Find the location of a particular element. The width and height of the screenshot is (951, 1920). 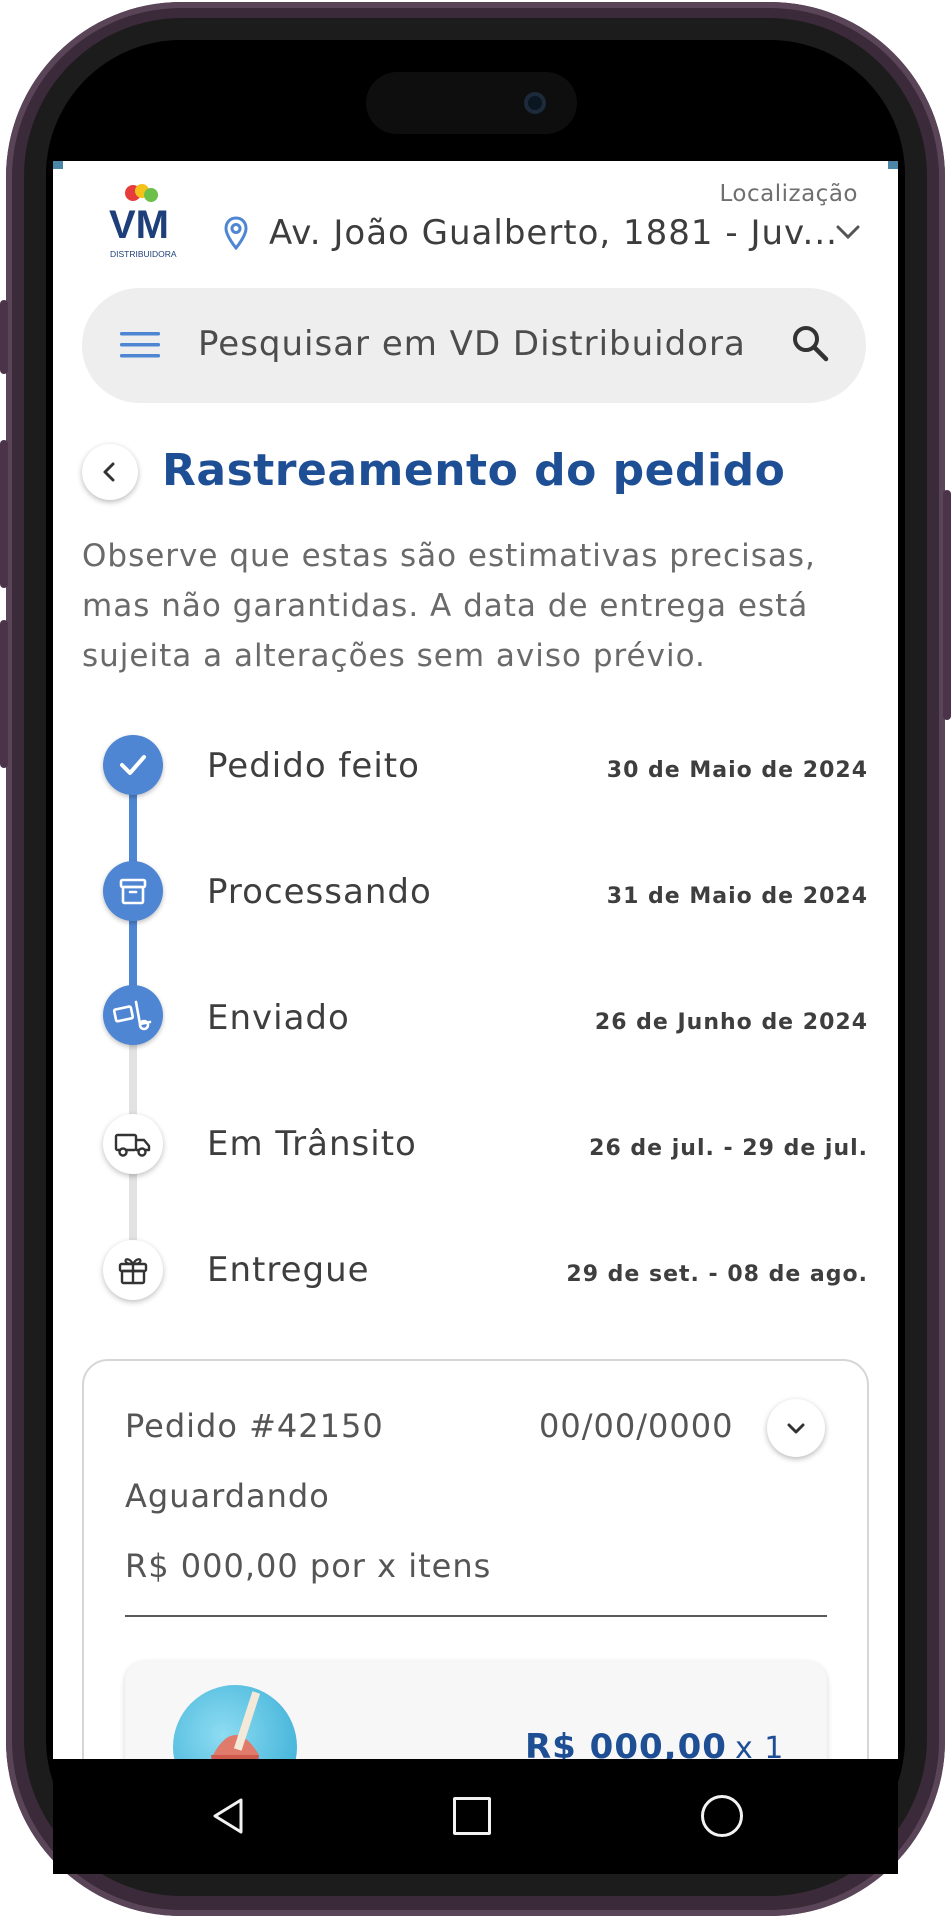

order-expand-button is located at coordinates (796, 1428).